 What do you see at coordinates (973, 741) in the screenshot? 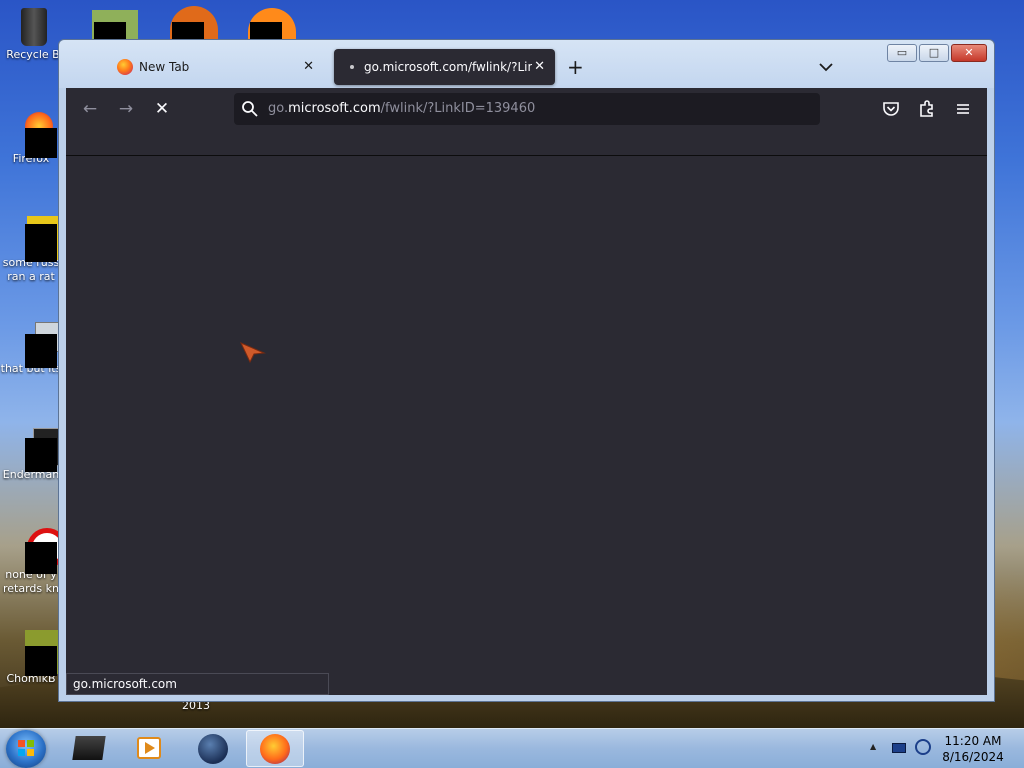
I see `clock-time: 11:20 AM` at bounding box center [973, 741].